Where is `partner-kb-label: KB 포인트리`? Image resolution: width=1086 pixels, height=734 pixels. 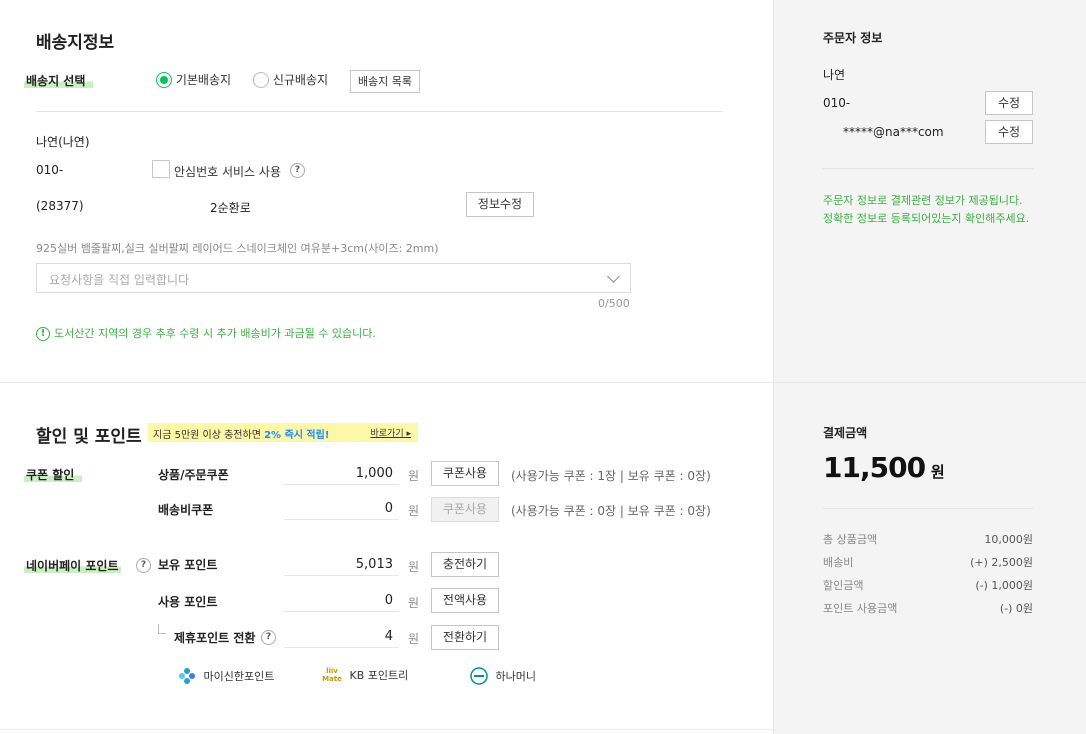
partner-kb-label: KB 포인트리 is located at coordinates (379, 675).